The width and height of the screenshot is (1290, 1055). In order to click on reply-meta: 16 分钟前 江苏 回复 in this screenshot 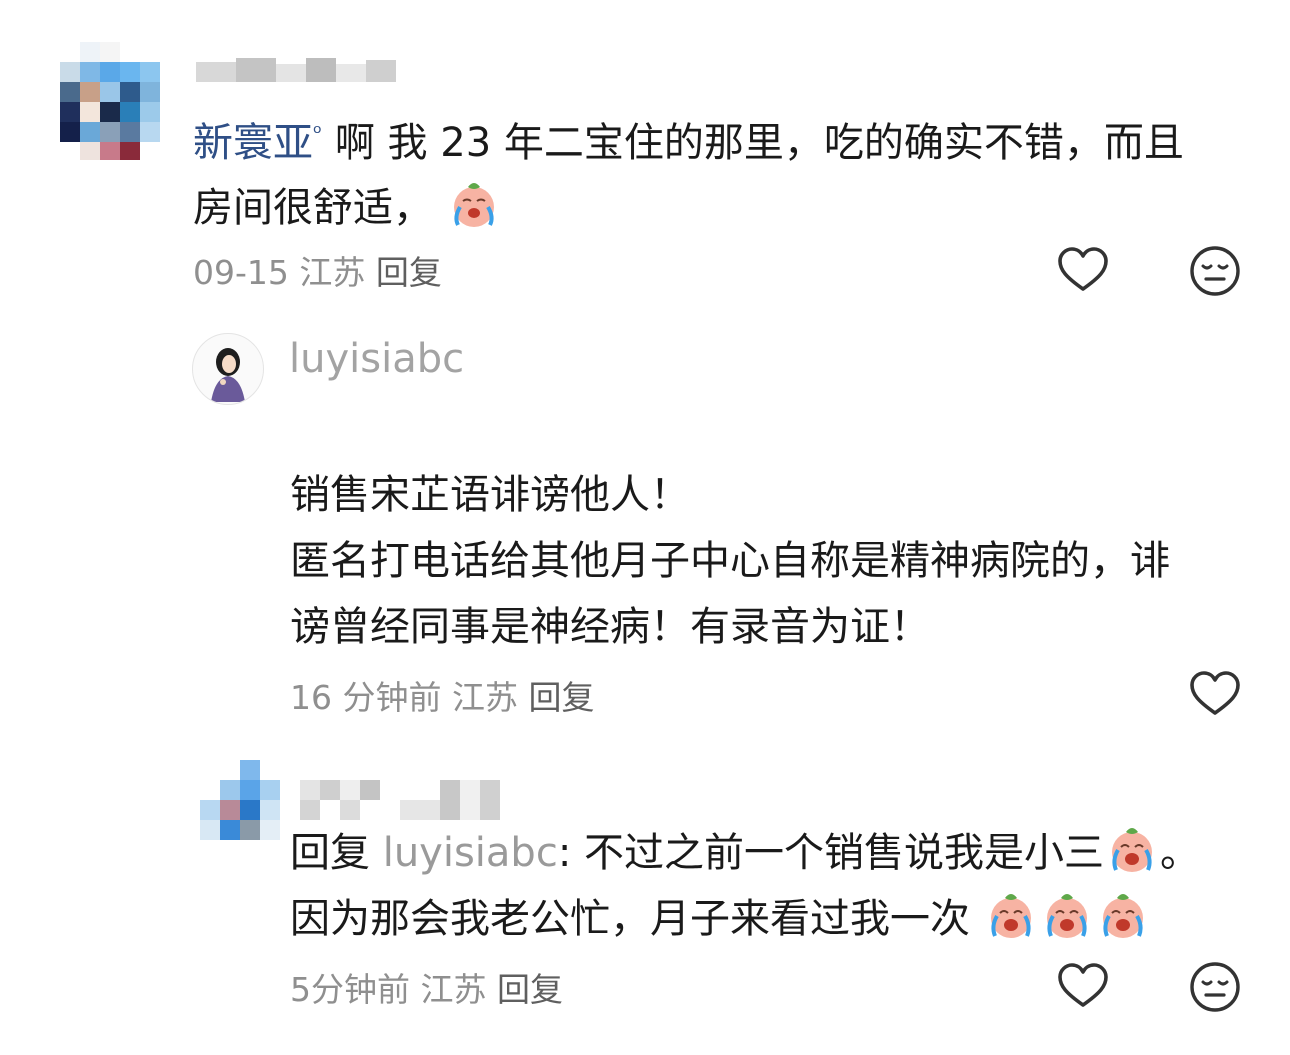, I will do `click(442, 695)`.